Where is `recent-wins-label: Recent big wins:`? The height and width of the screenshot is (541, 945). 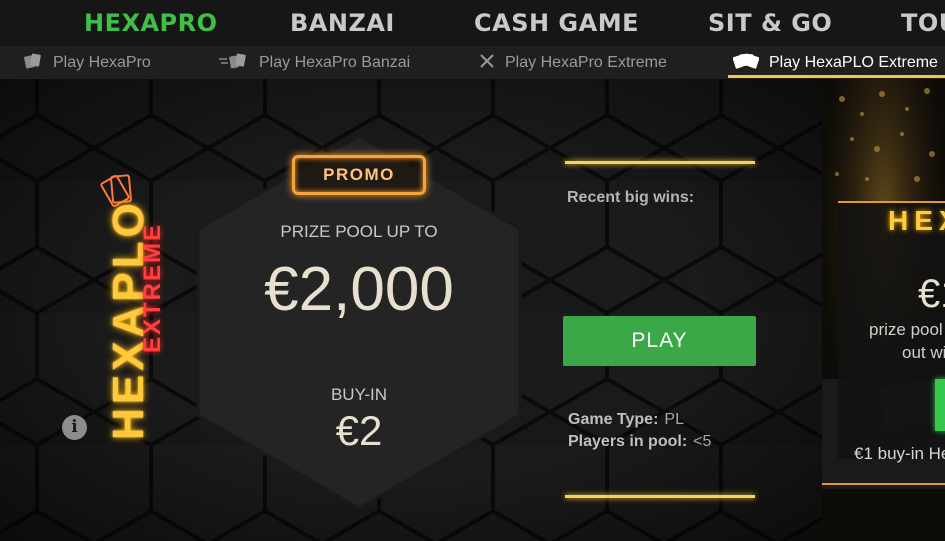
recent-wins-label: Recent big wins: is located at coordinates (631, 197).